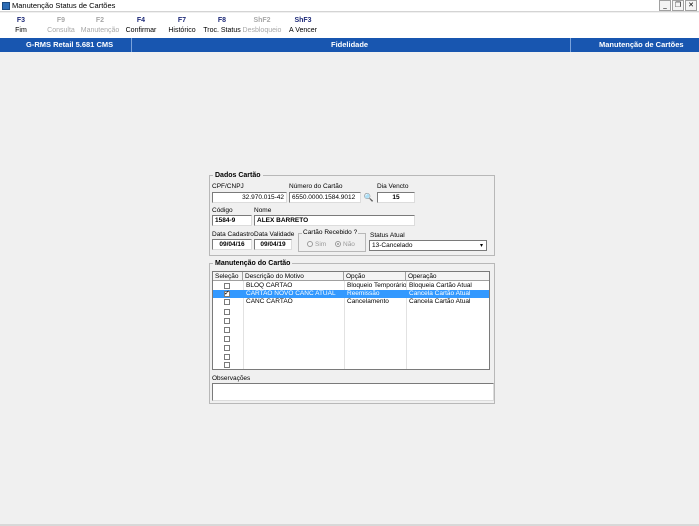 The image size is (699, 526). I want to click on toolbar-button-fim: F3 Fim, so click(21, 26).